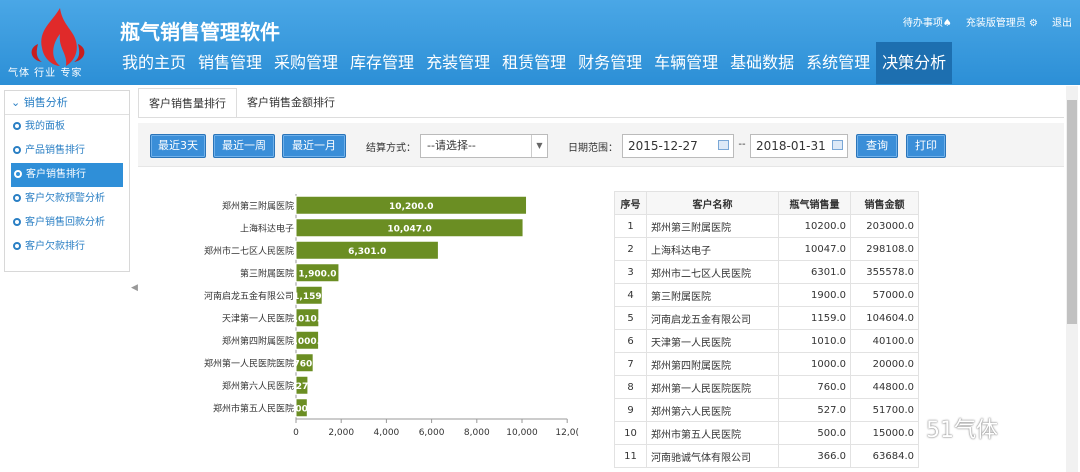 This screenshot has width=1080, height=472. What do you see at coordinates (838, 63) in the screenshot?
I see `nav-system: 系统管理` at bounding box center [838, 63].